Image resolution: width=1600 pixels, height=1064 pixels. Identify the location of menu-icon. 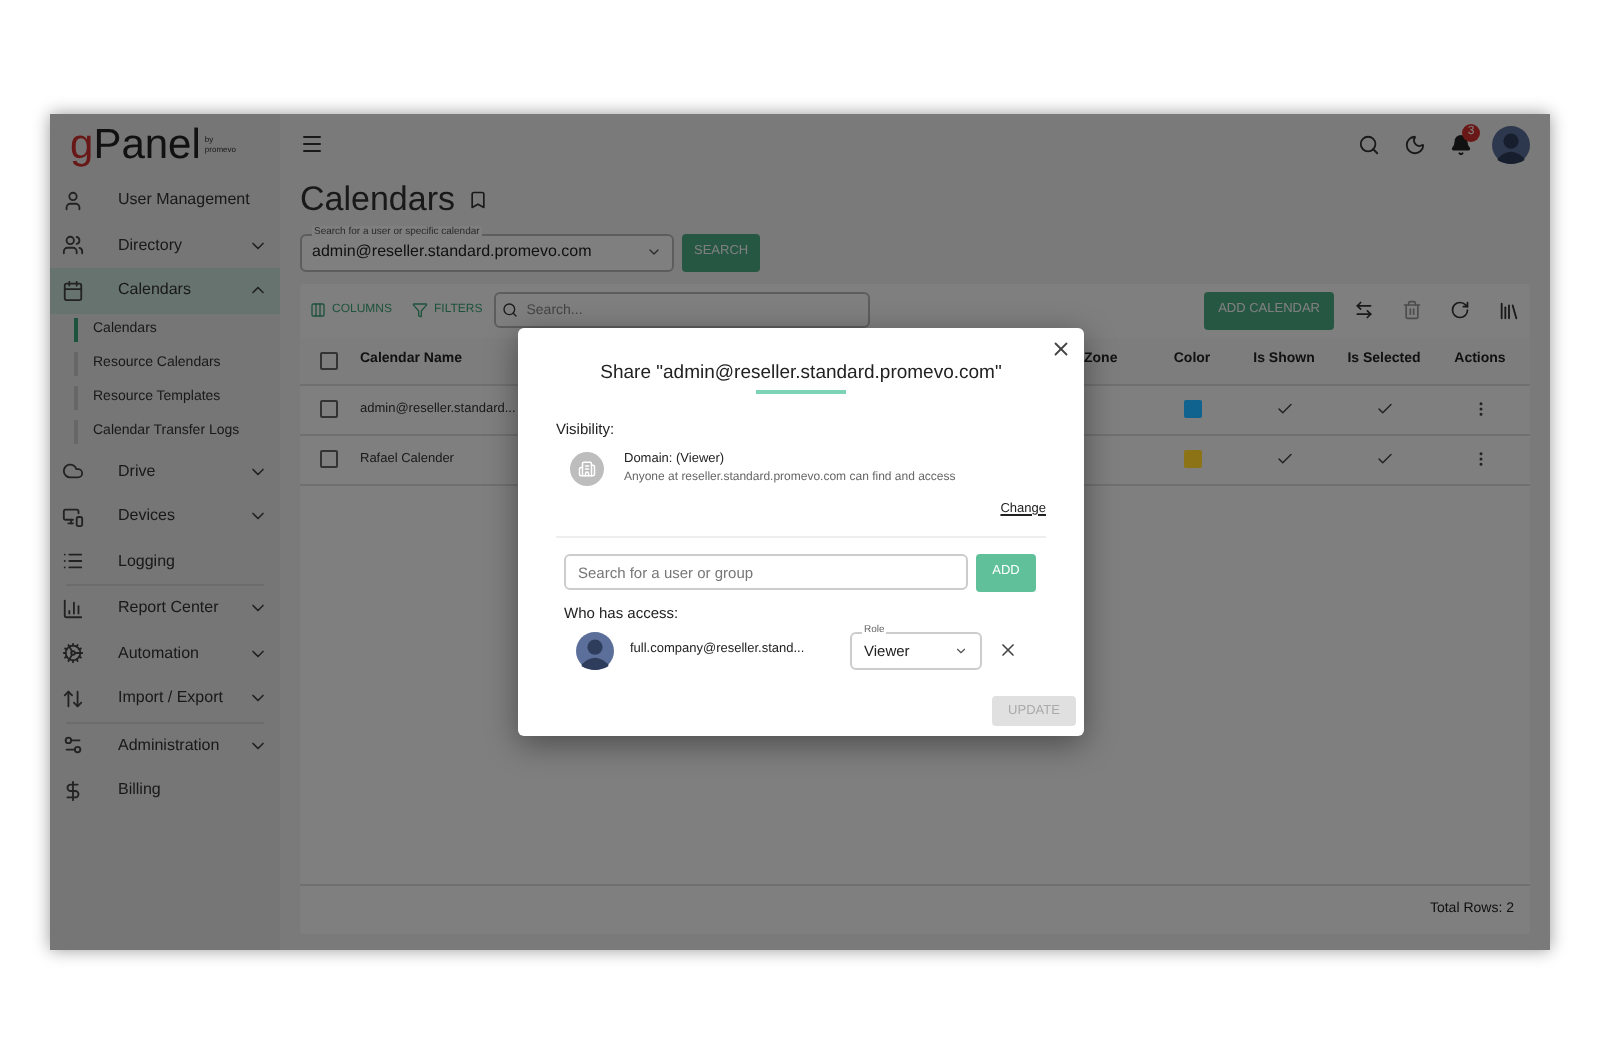
(312, 144).